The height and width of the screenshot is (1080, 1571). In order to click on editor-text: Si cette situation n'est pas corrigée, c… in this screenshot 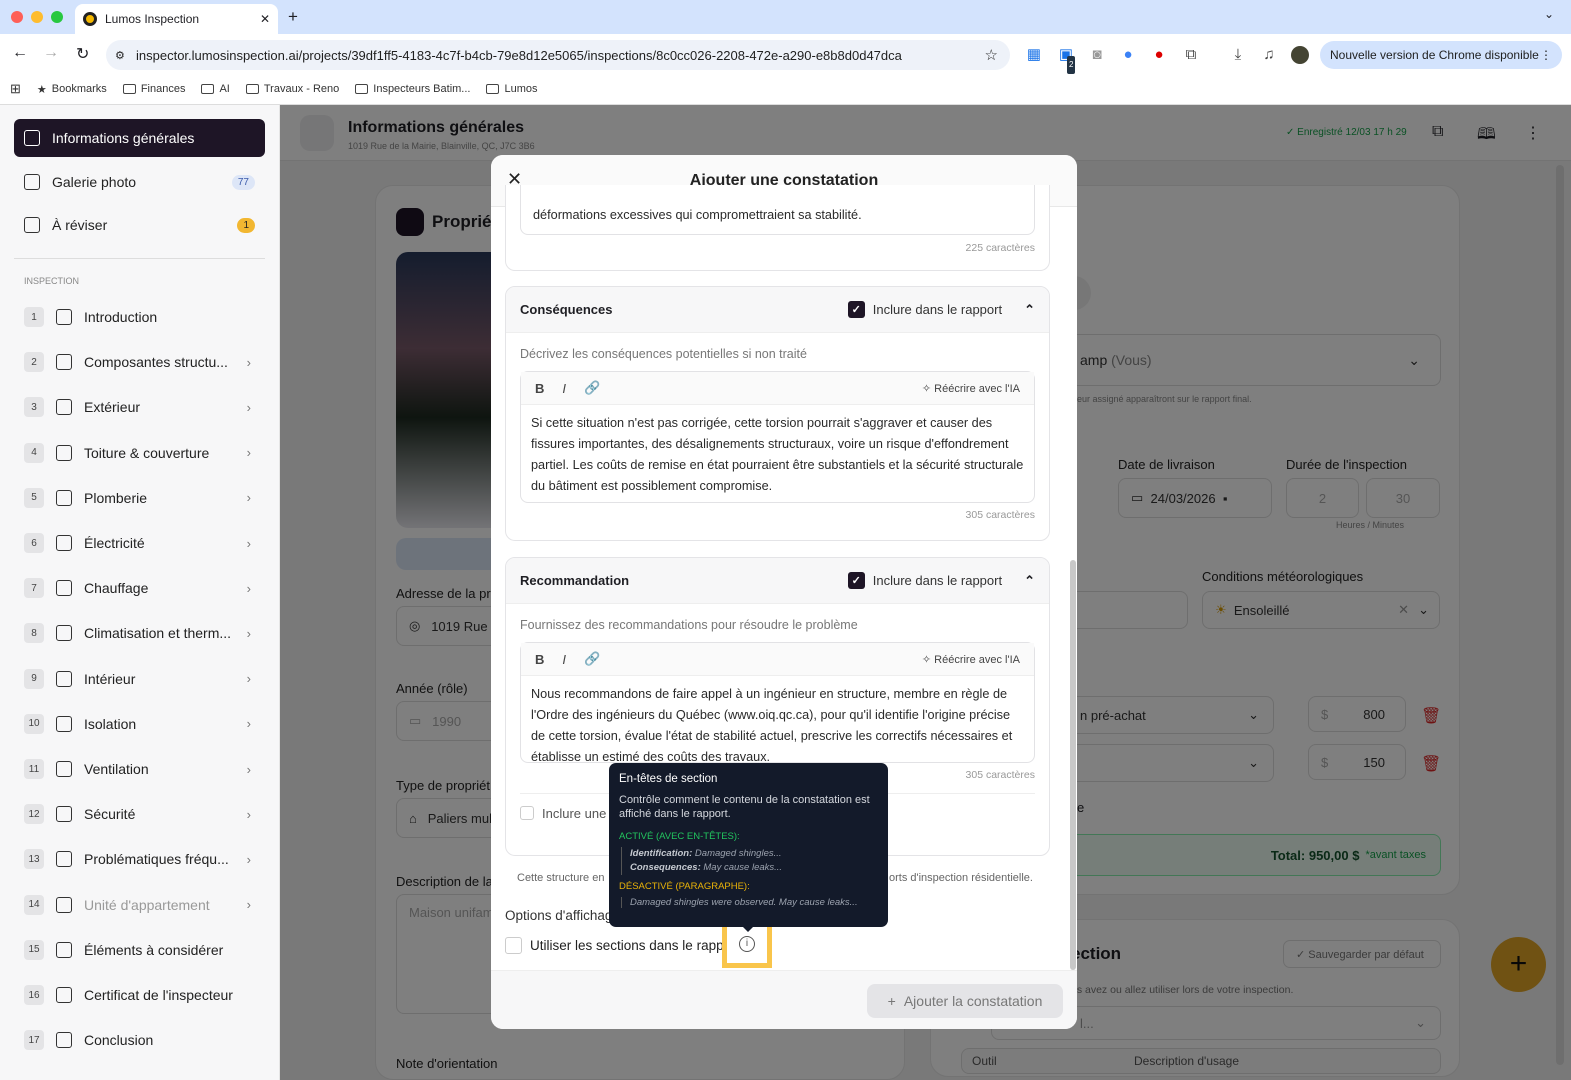, I will do `click(777, 453)`.